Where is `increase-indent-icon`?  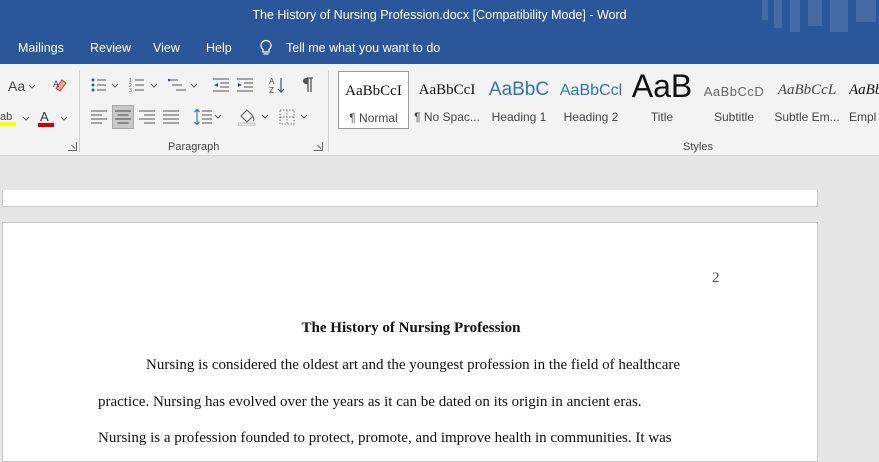
increase-indent-icon is located at coordinates (245, 85).